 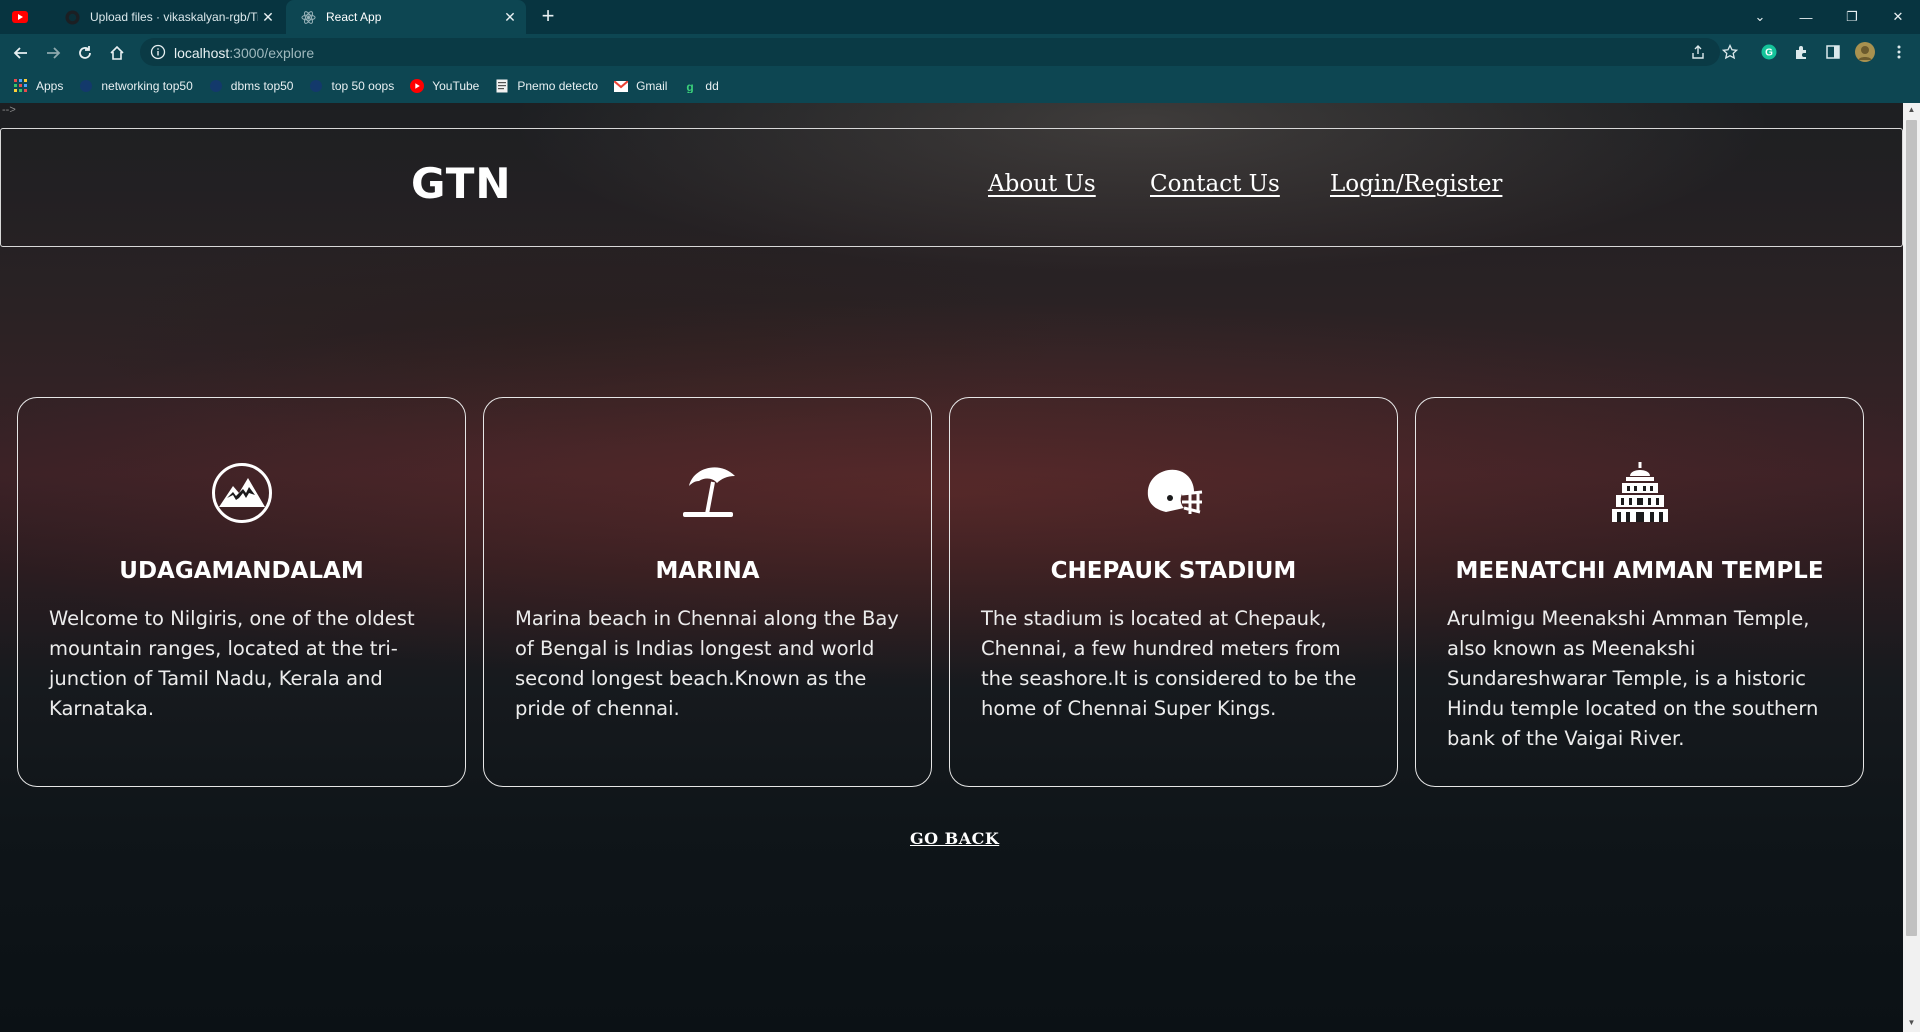 I want to click on site-logo: GTN, so click(x=461, y=183).